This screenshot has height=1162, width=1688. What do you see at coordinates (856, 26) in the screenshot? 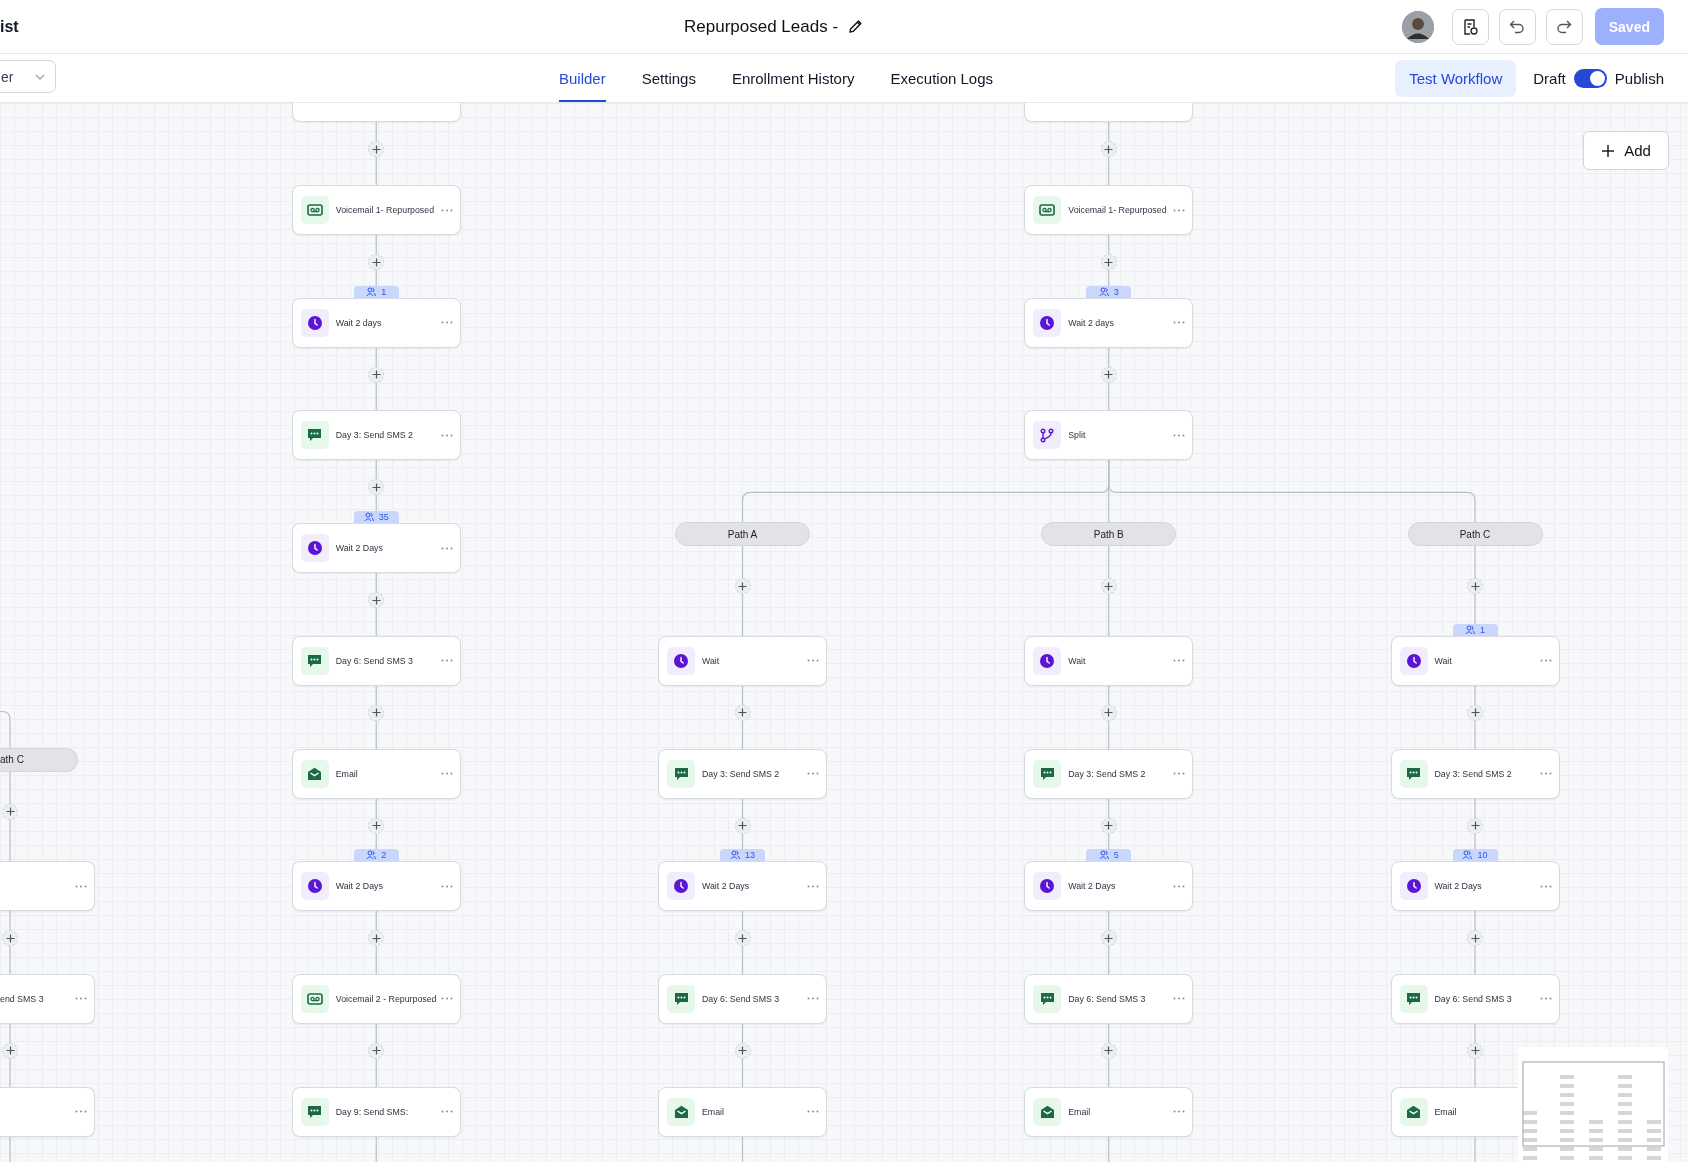
I see `edit-icon` at bounding box center [856, 26].